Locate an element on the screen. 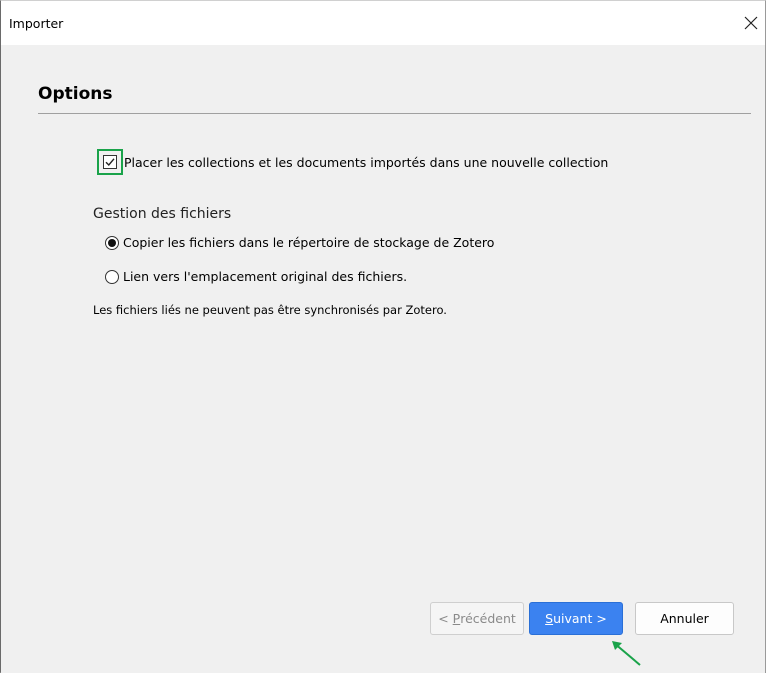  radio-copy-files-button is located at coordinates (112, 242).